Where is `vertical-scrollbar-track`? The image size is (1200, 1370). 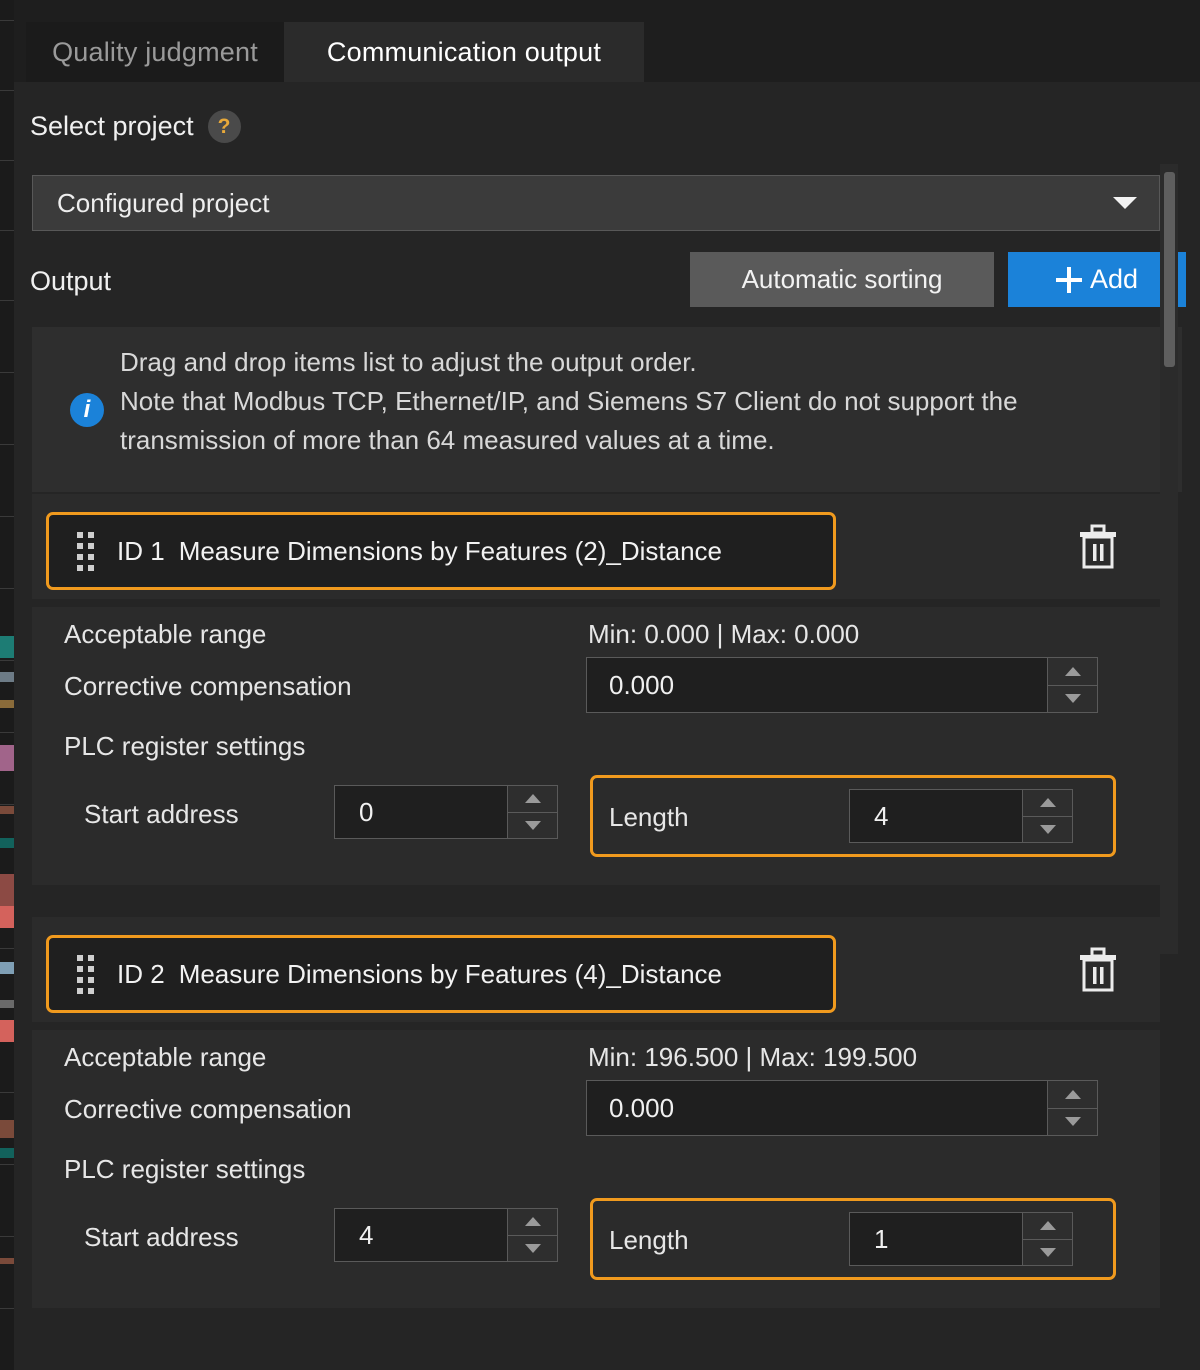 vertical-scrollbar-track is located at coordinates (1169, 559).